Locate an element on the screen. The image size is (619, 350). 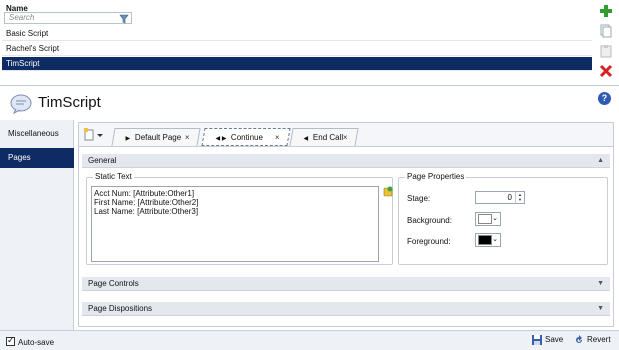
script-row-rachel: Rachel's Script is located at coordinates (297, 49).